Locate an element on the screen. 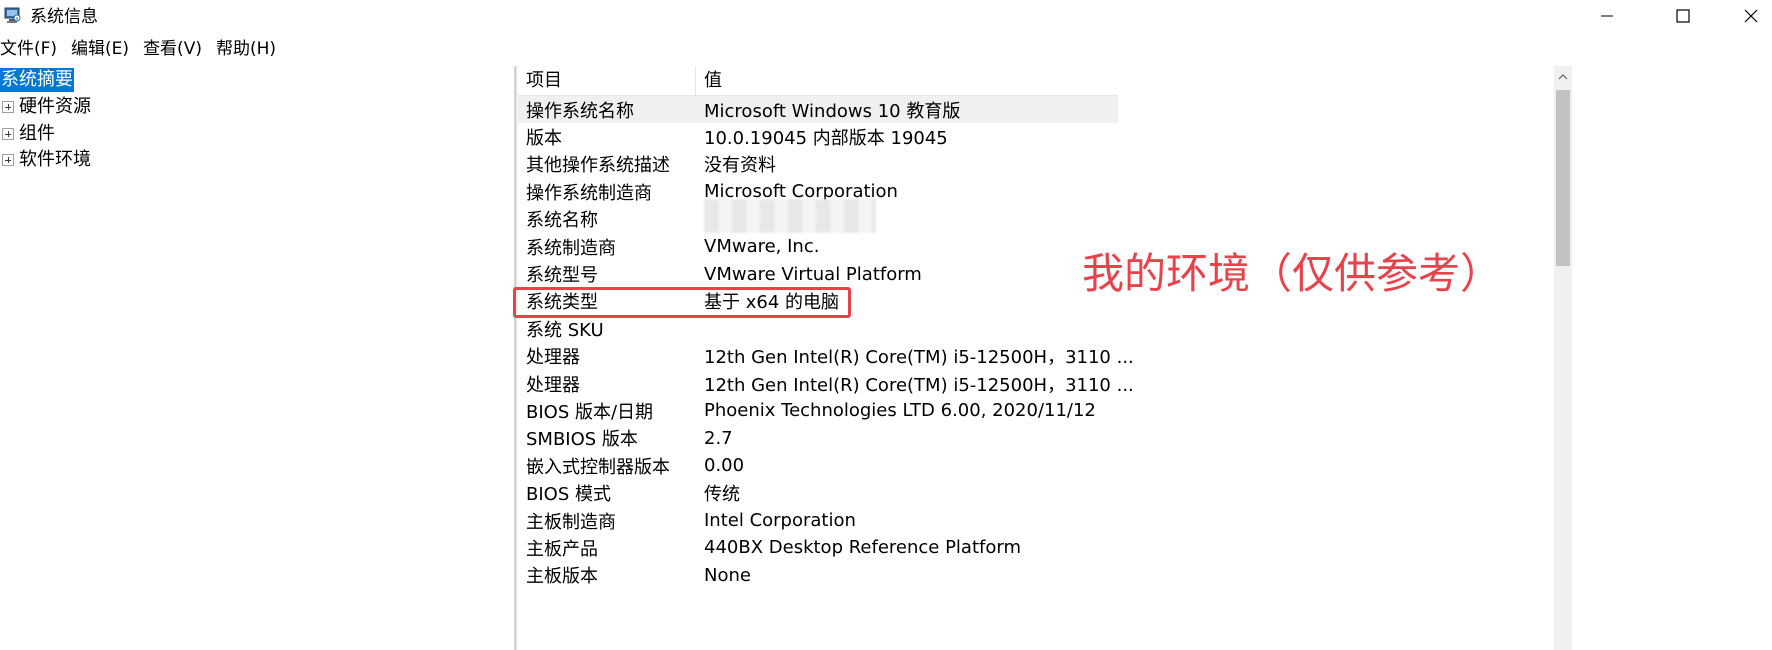 The height and width of the screenshot is (650, 1772). row-item-cell: 系统名称 is located at coordinates (562, 221).